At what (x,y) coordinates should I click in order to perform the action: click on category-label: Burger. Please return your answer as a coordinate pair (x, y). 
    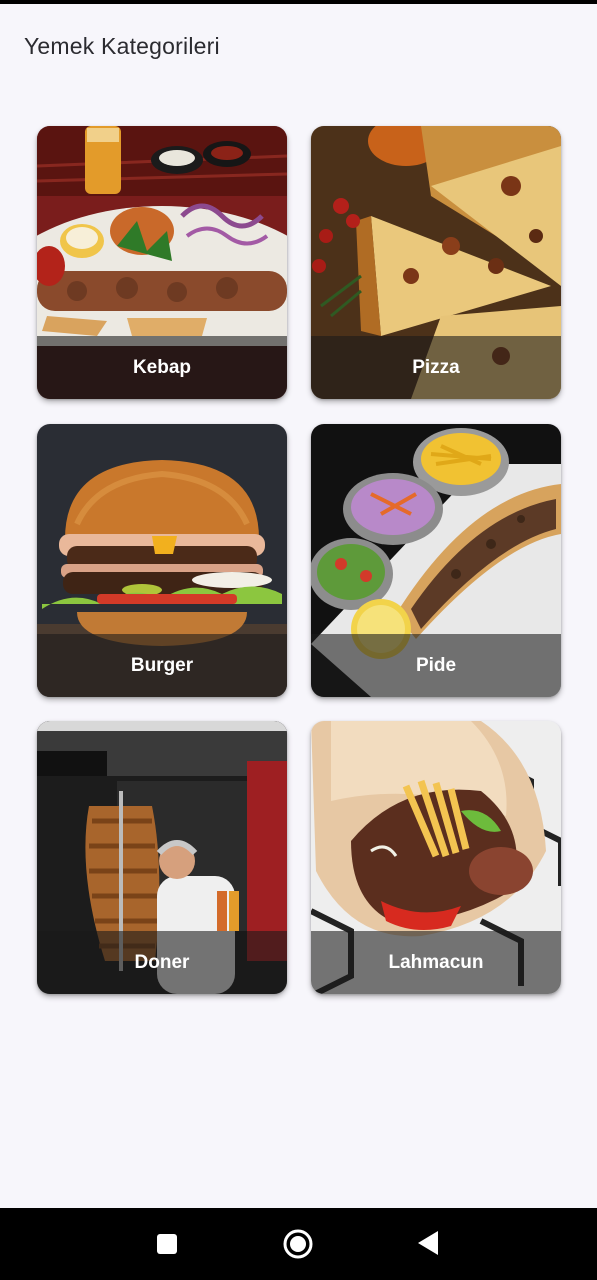
    Looking at the image, I should click on (162, 665).